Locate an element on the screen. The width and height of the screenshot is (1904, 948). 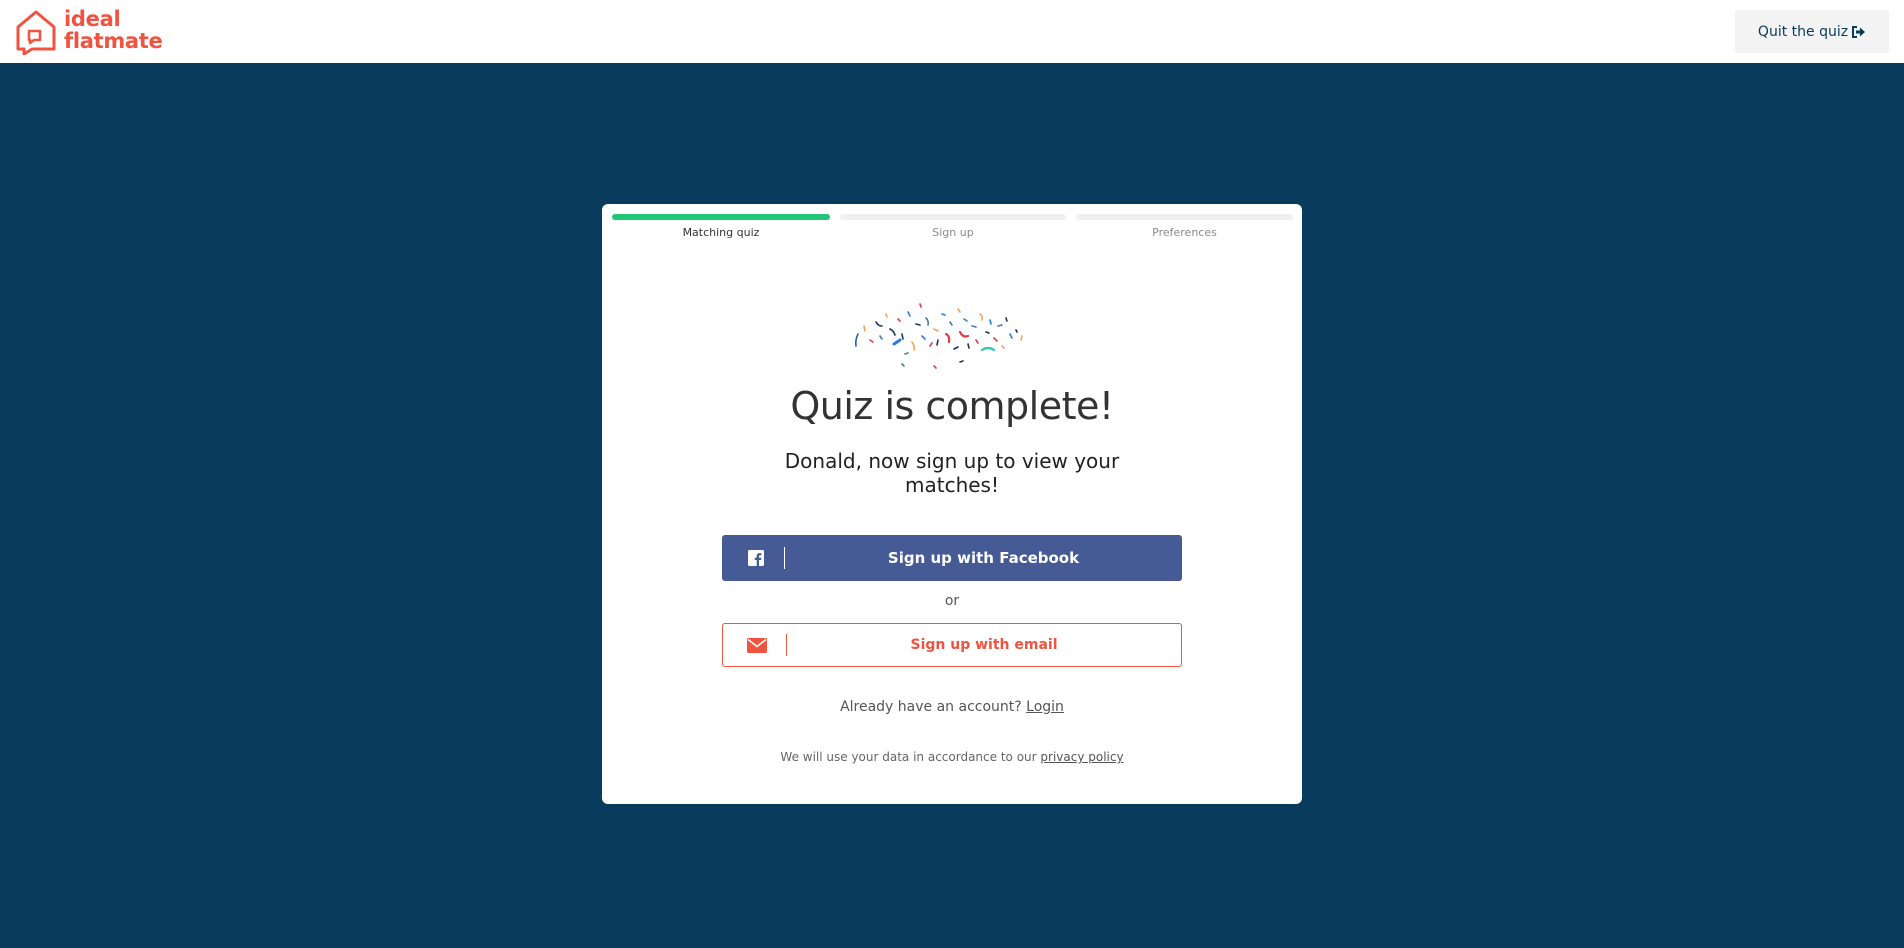
account-prompt-text: Already have an account? is located at coordinates (931, 707).